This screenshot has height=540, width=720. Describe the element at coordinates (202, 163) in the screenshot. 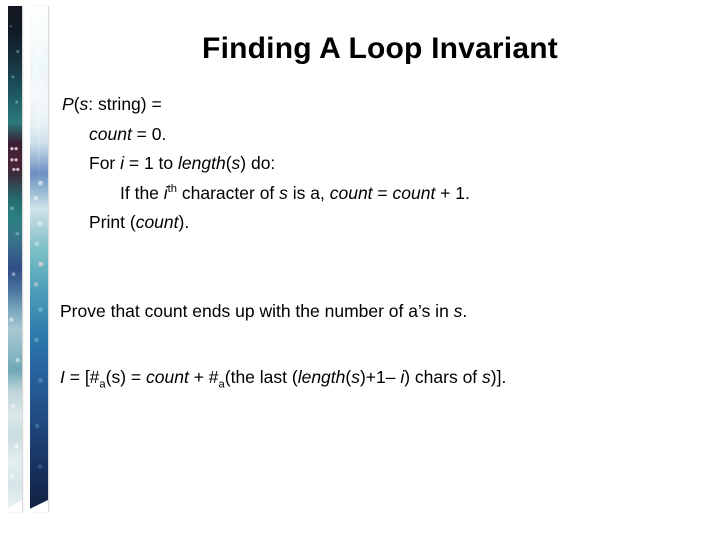

I see `code-token-length: length` at that location.